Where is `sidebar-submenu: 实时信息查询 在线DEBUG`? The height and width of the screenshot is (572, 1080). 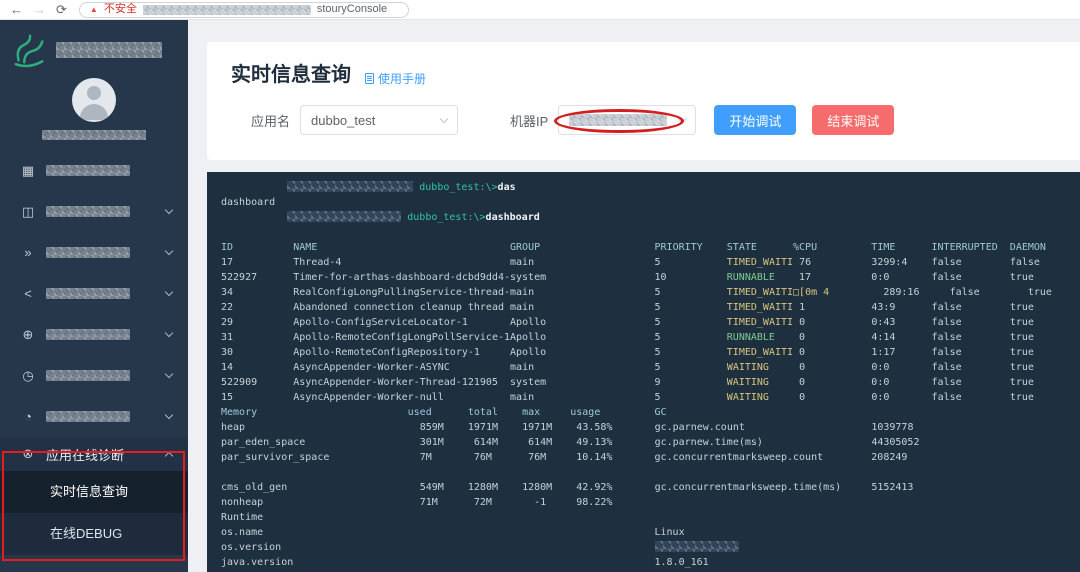
sidebar-submenu: 实时信息查询 在线DEBUG is located at coordinates (94, 513).